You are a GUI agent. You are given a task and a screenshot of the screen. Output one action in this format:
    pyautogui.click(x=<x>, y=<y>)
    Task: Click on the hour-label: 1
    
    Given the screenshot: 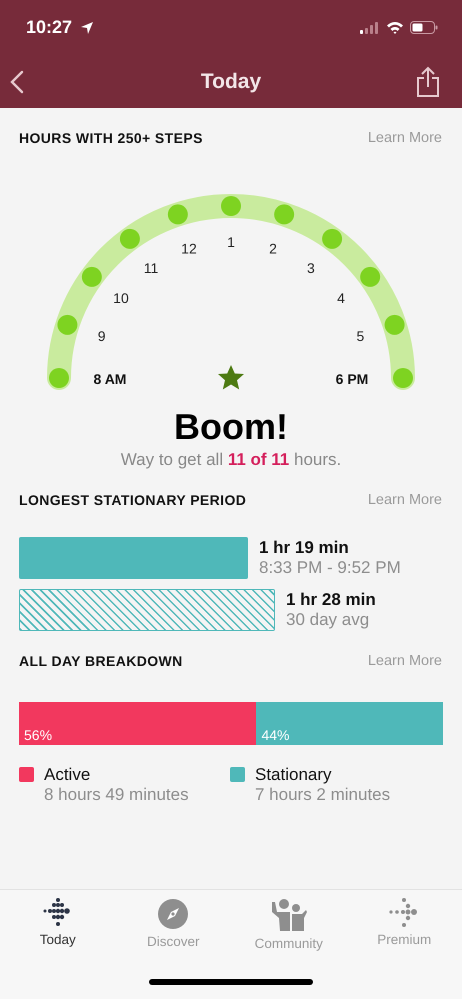 What is the action you would take?
    pyautogui.click(x=231, y=242)
    